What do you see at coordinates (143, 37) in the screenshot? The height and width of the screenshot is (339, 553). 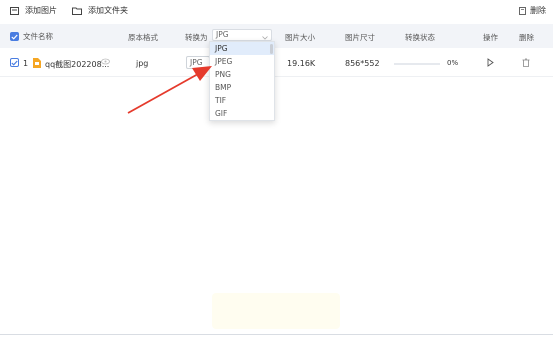 I see `header-orig-format: 原本格式` at bounding box center [143, 37].